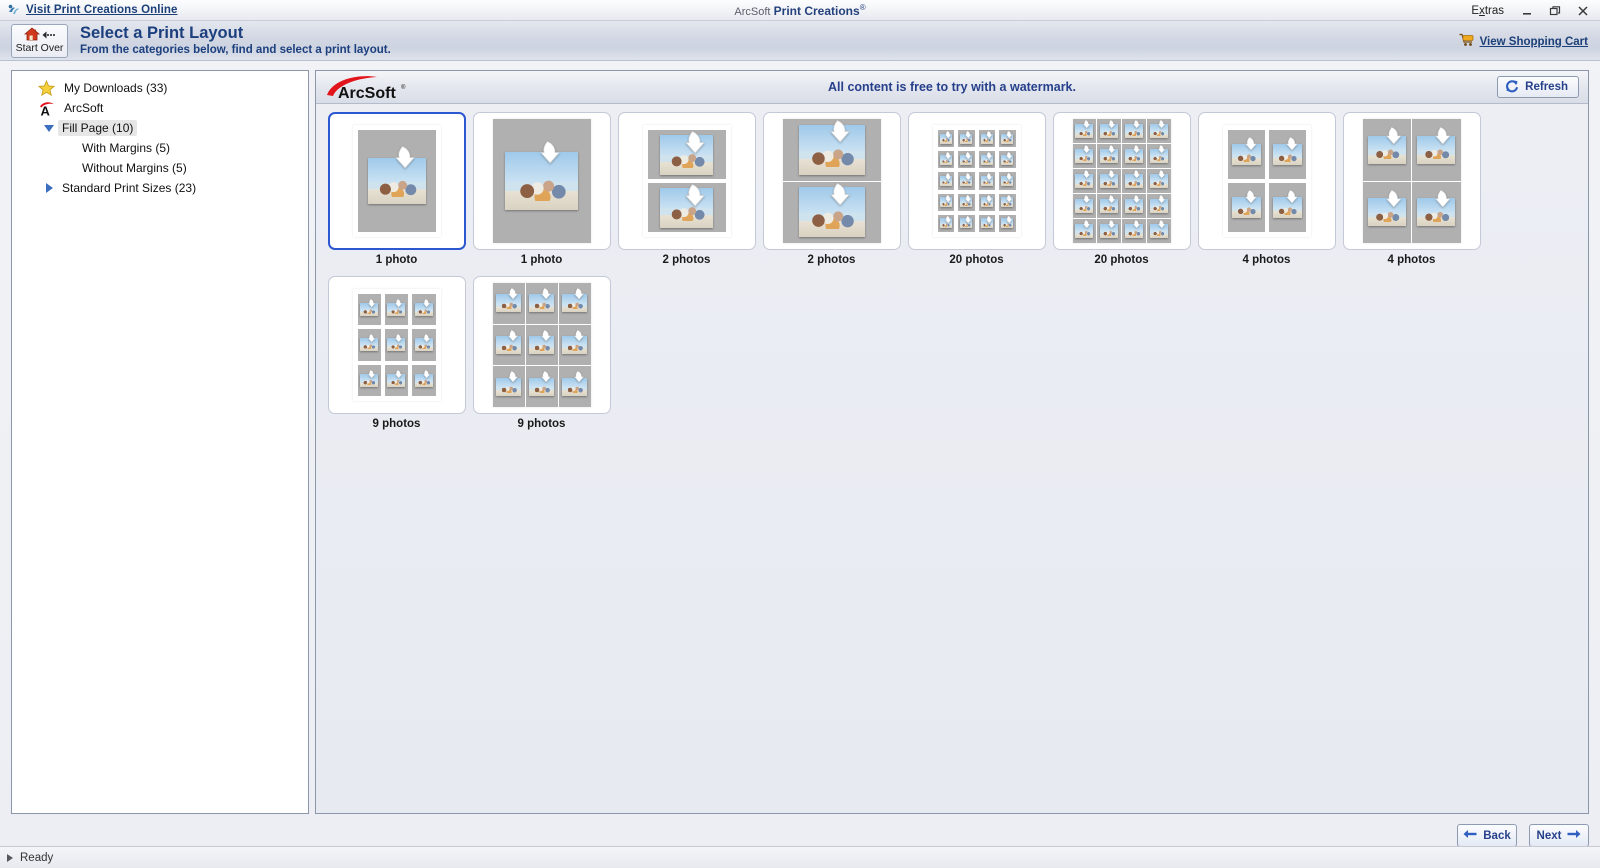 This screenshot has width=1600, height=868. I want to click on tree-item-fill-page-10: Fill Page (10), so click(160, 128).